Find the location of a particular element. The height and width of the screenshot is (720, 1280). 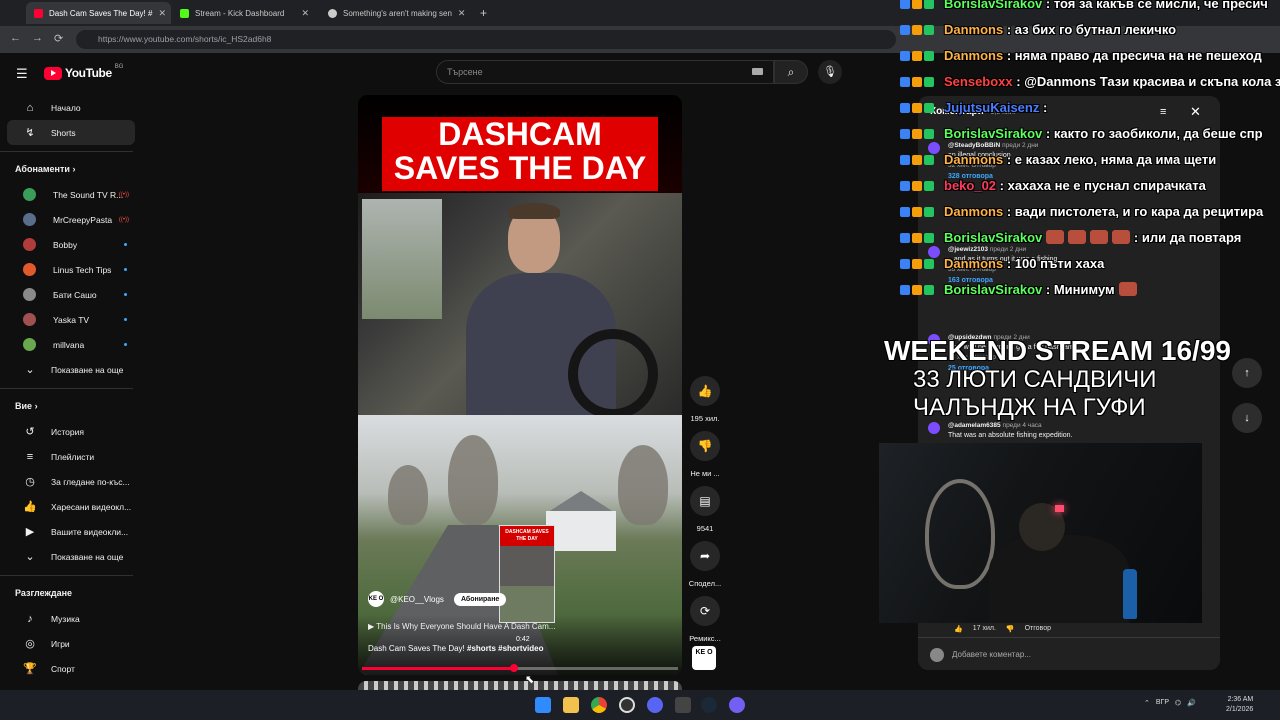

sidebar-item-music: ♪ Музика is located at coordinates (71, 618).